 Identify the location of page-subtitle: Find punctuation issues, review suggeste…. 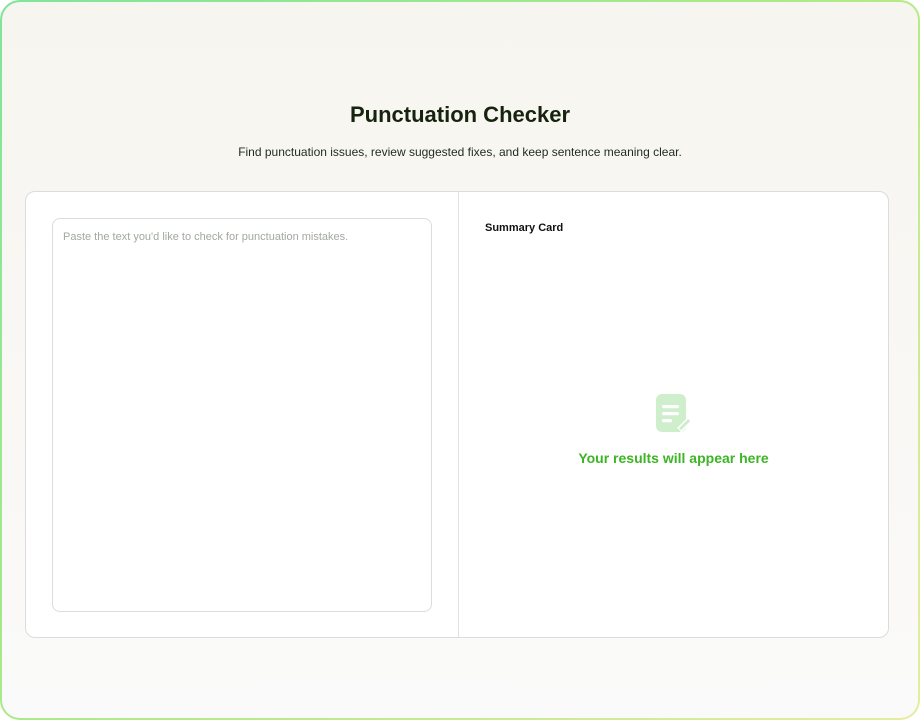
(460, 152).